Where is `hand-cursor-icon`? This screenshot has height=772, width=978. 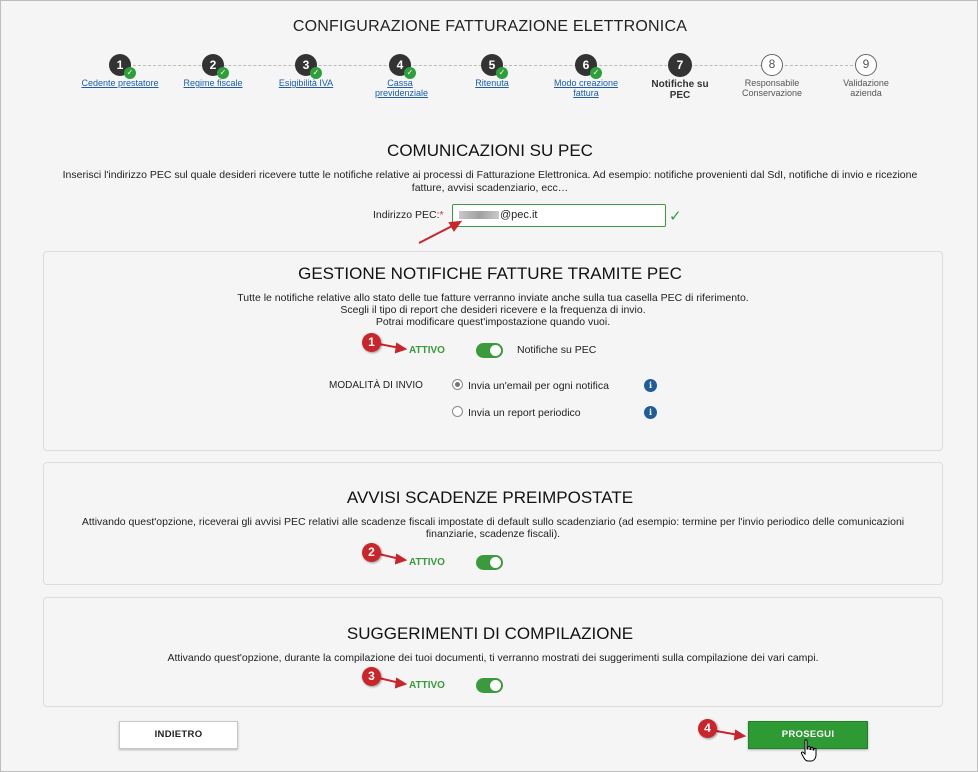
hand-cursor-icon is located at coordinates (808, 750).